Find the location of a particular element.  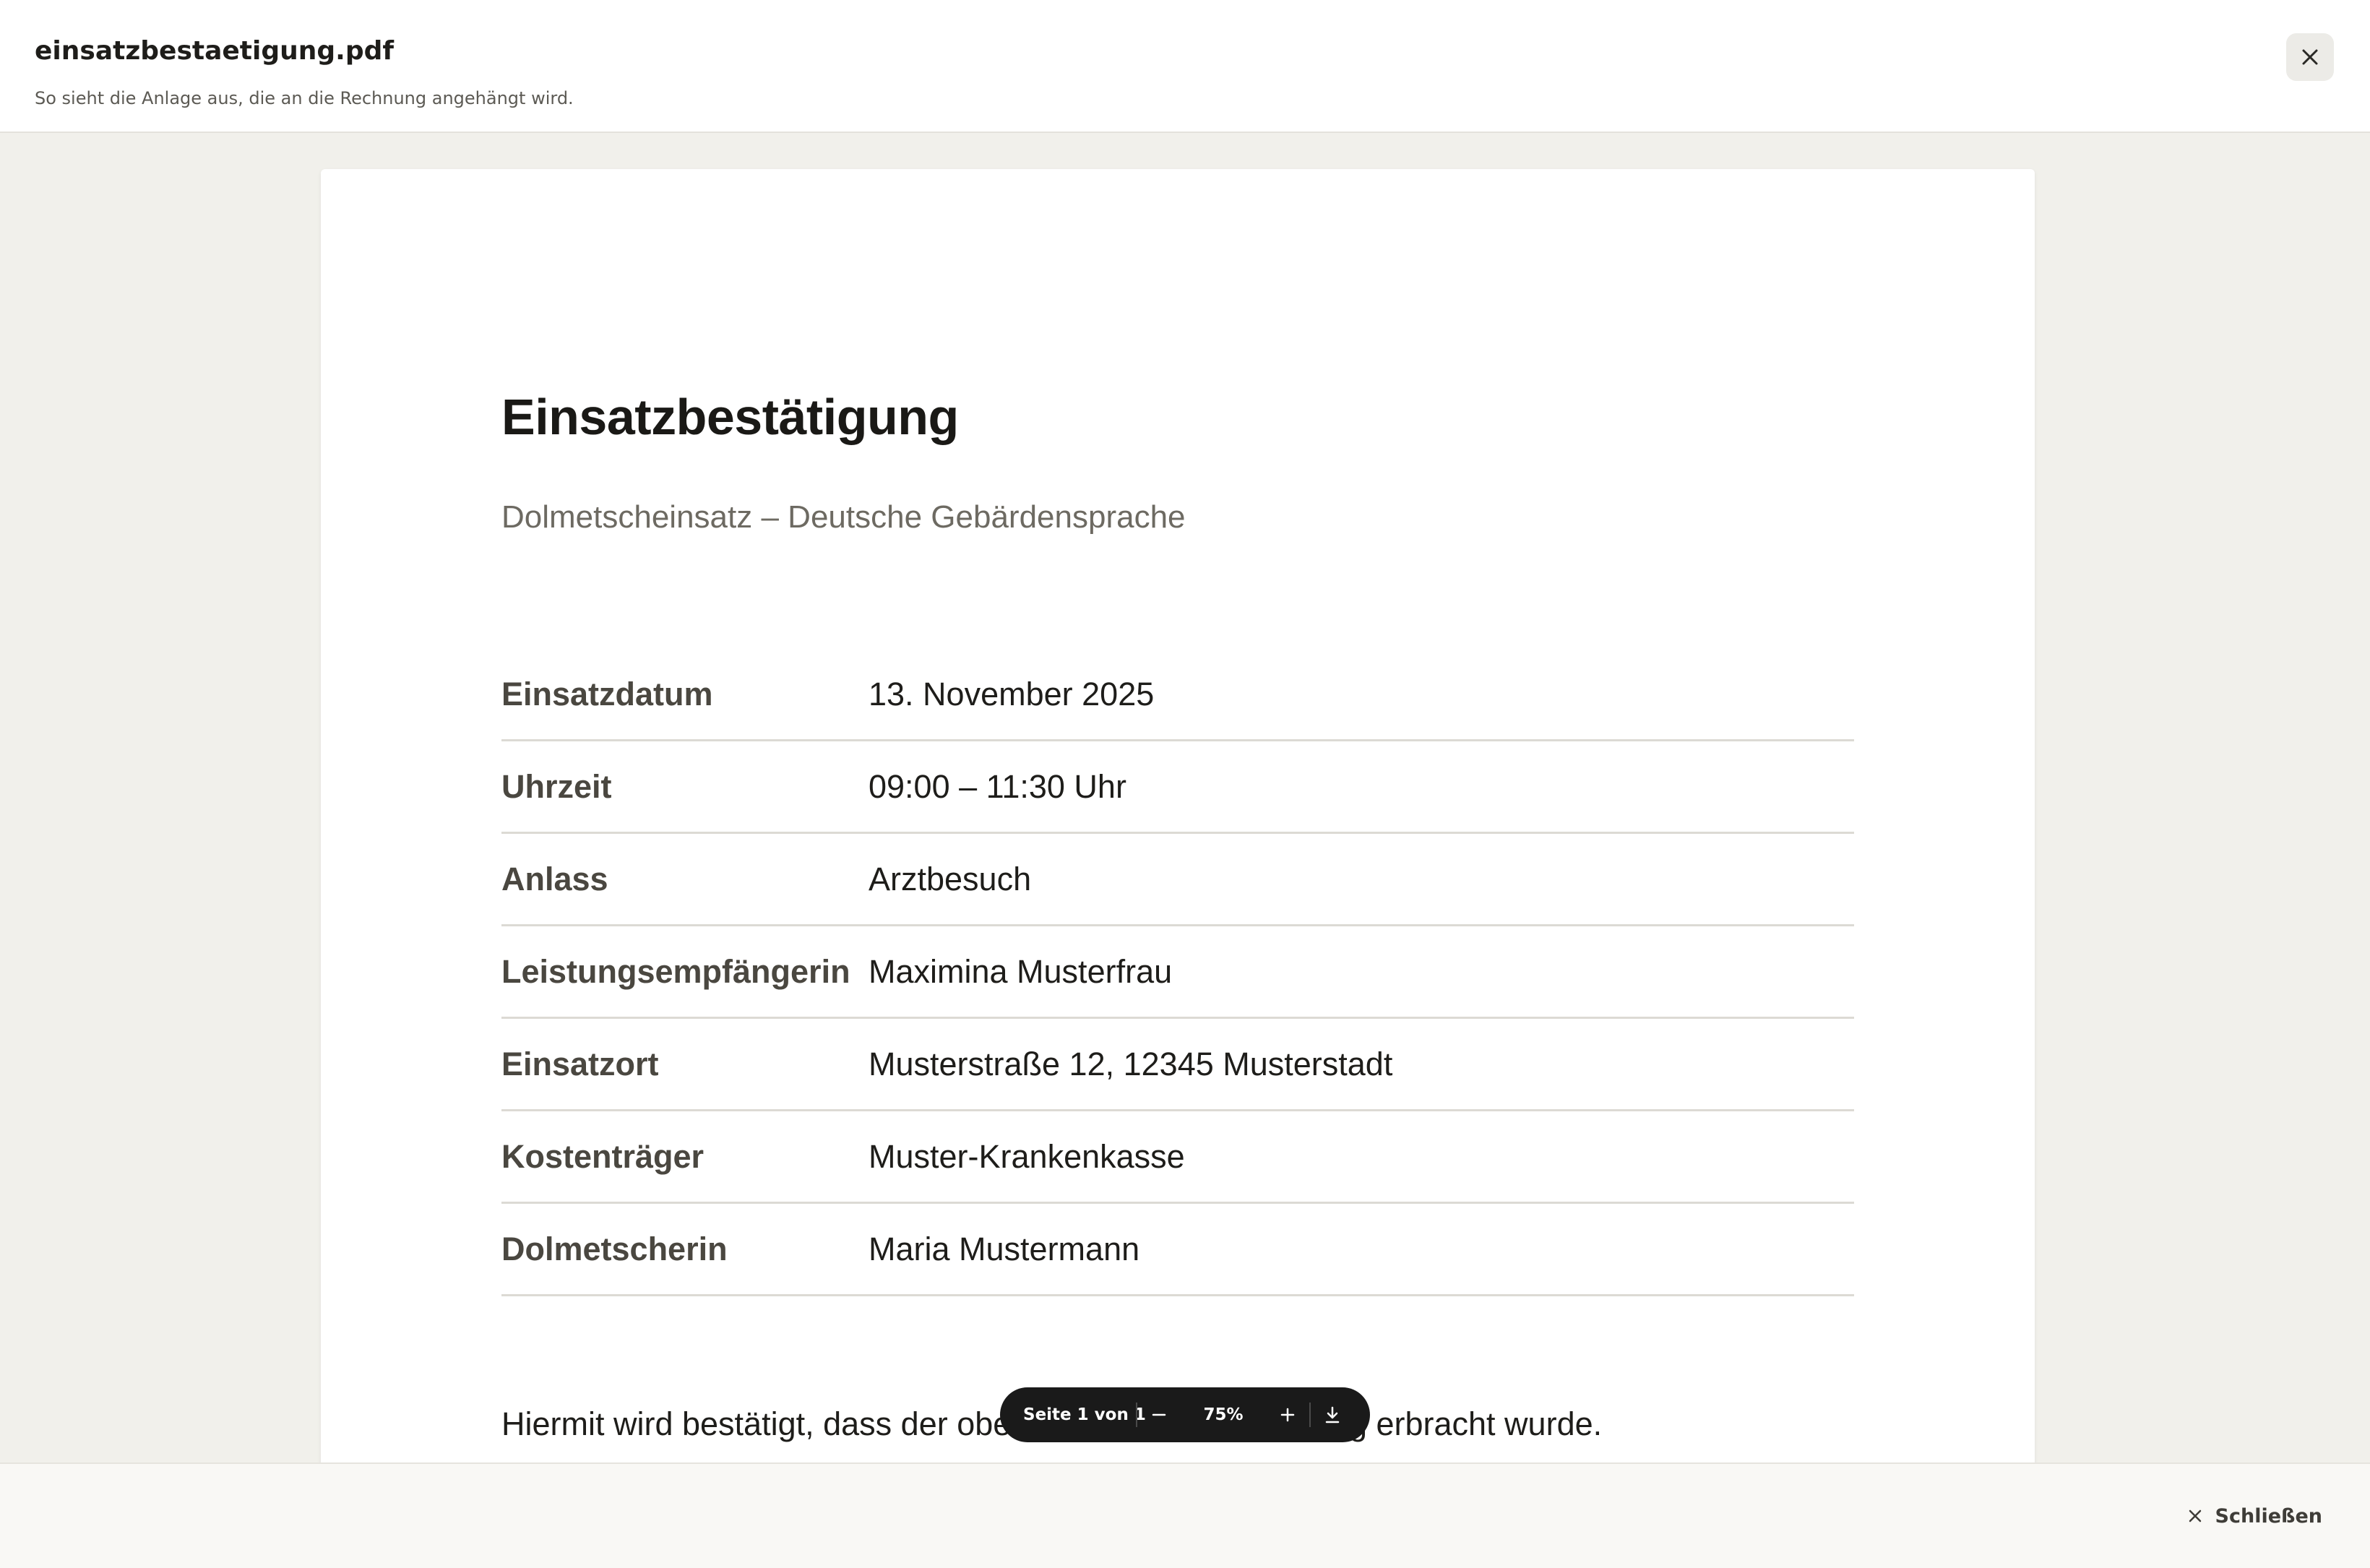

detail-value: Maria Mustermann is located at coordinates (1004, 1248).